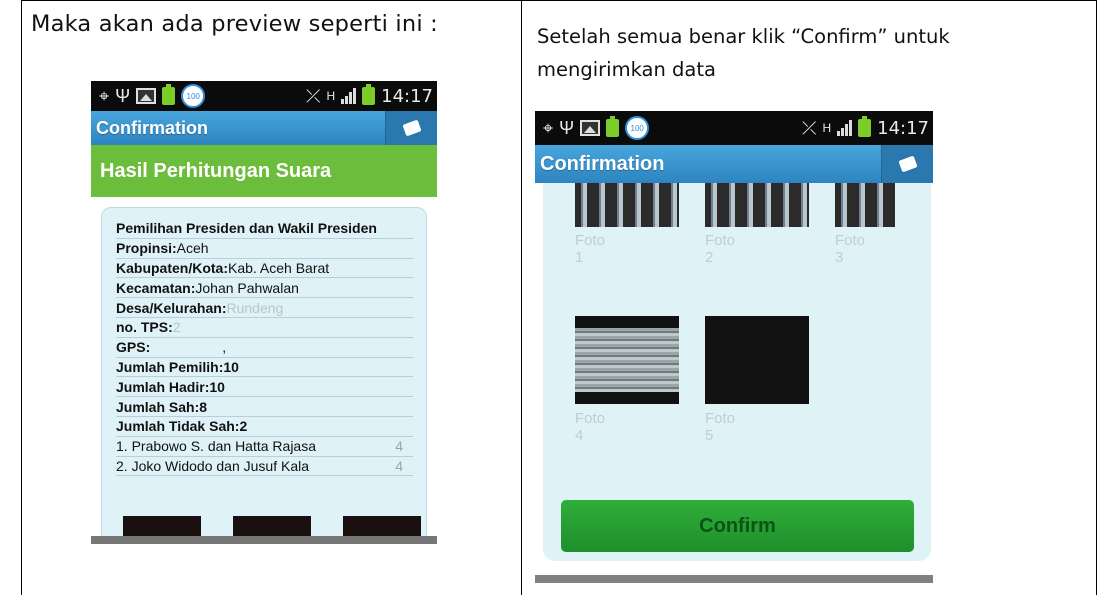 The width and height of the screenshot is (1115, 595). What do you see at coordinates (264, 249) in the screenshot?
I see `field-row: Propinsi: Aceh` at bounding box center [264, 249].